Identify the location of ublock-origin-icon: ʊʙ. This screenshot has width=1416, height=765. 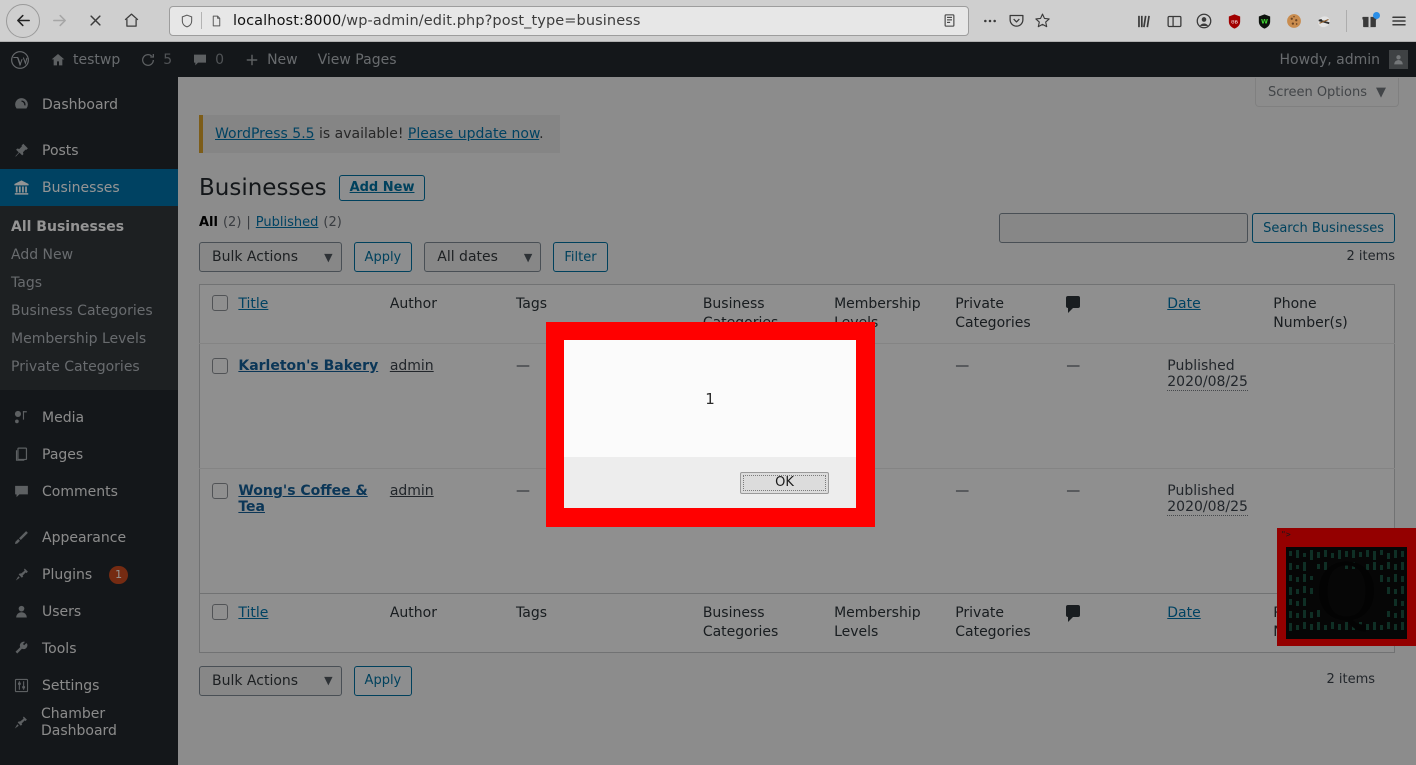
(1234, 21).